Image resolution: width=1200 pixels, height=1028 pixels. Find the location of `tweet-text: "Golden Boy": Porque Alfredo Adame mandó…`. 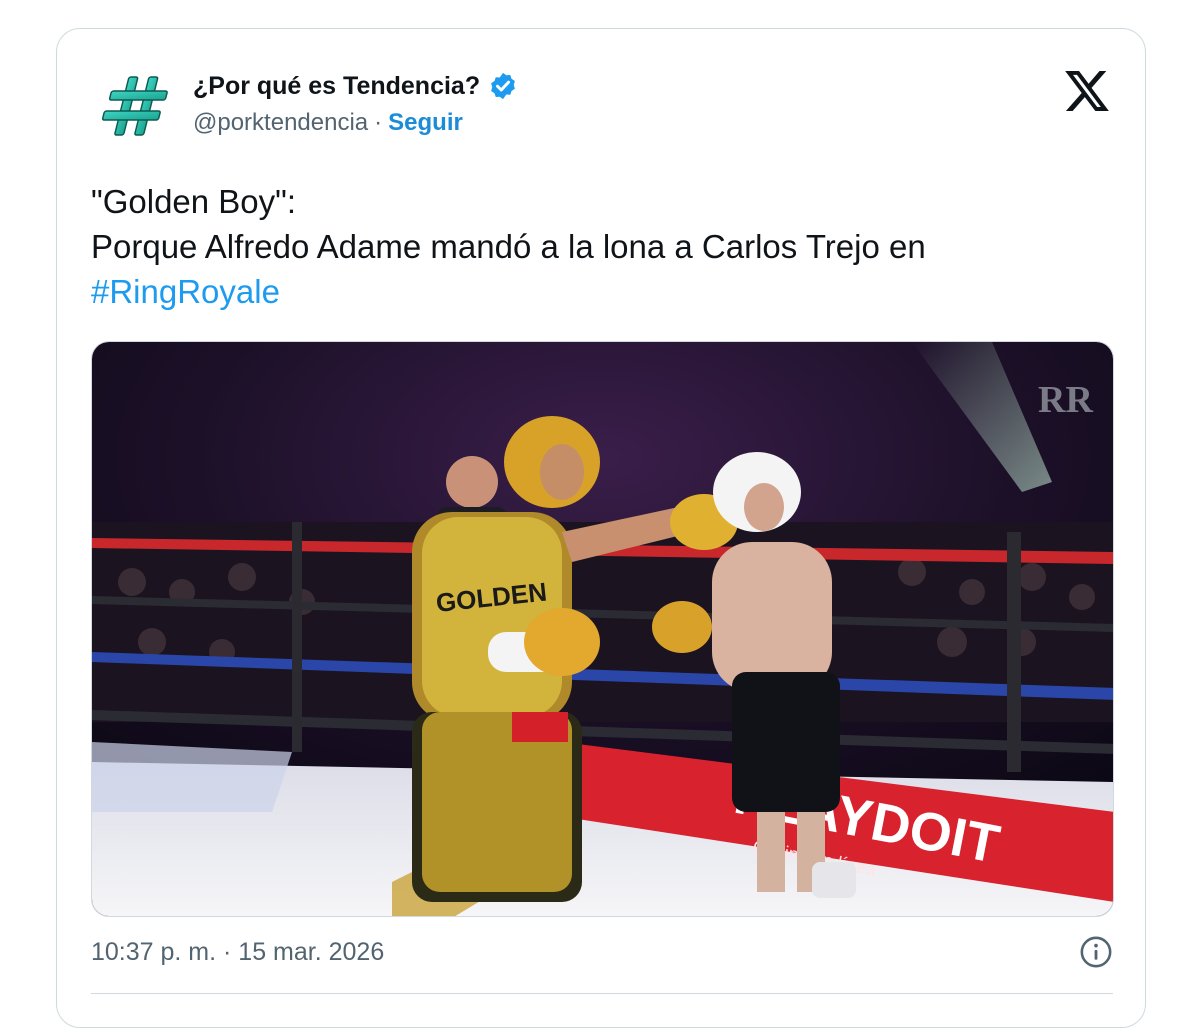

tweet-text: "Golden Boy": Porque Alfredo Adame mandó… is located at coordinates (601, 246).